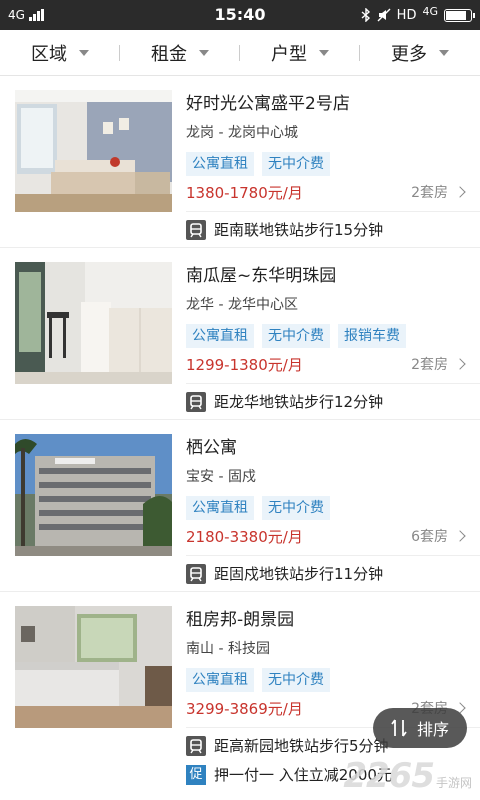  Describe the element at coordinates (244, 709) in the screenshot. I see `listing-price: 3299-3869元/月` at that location.